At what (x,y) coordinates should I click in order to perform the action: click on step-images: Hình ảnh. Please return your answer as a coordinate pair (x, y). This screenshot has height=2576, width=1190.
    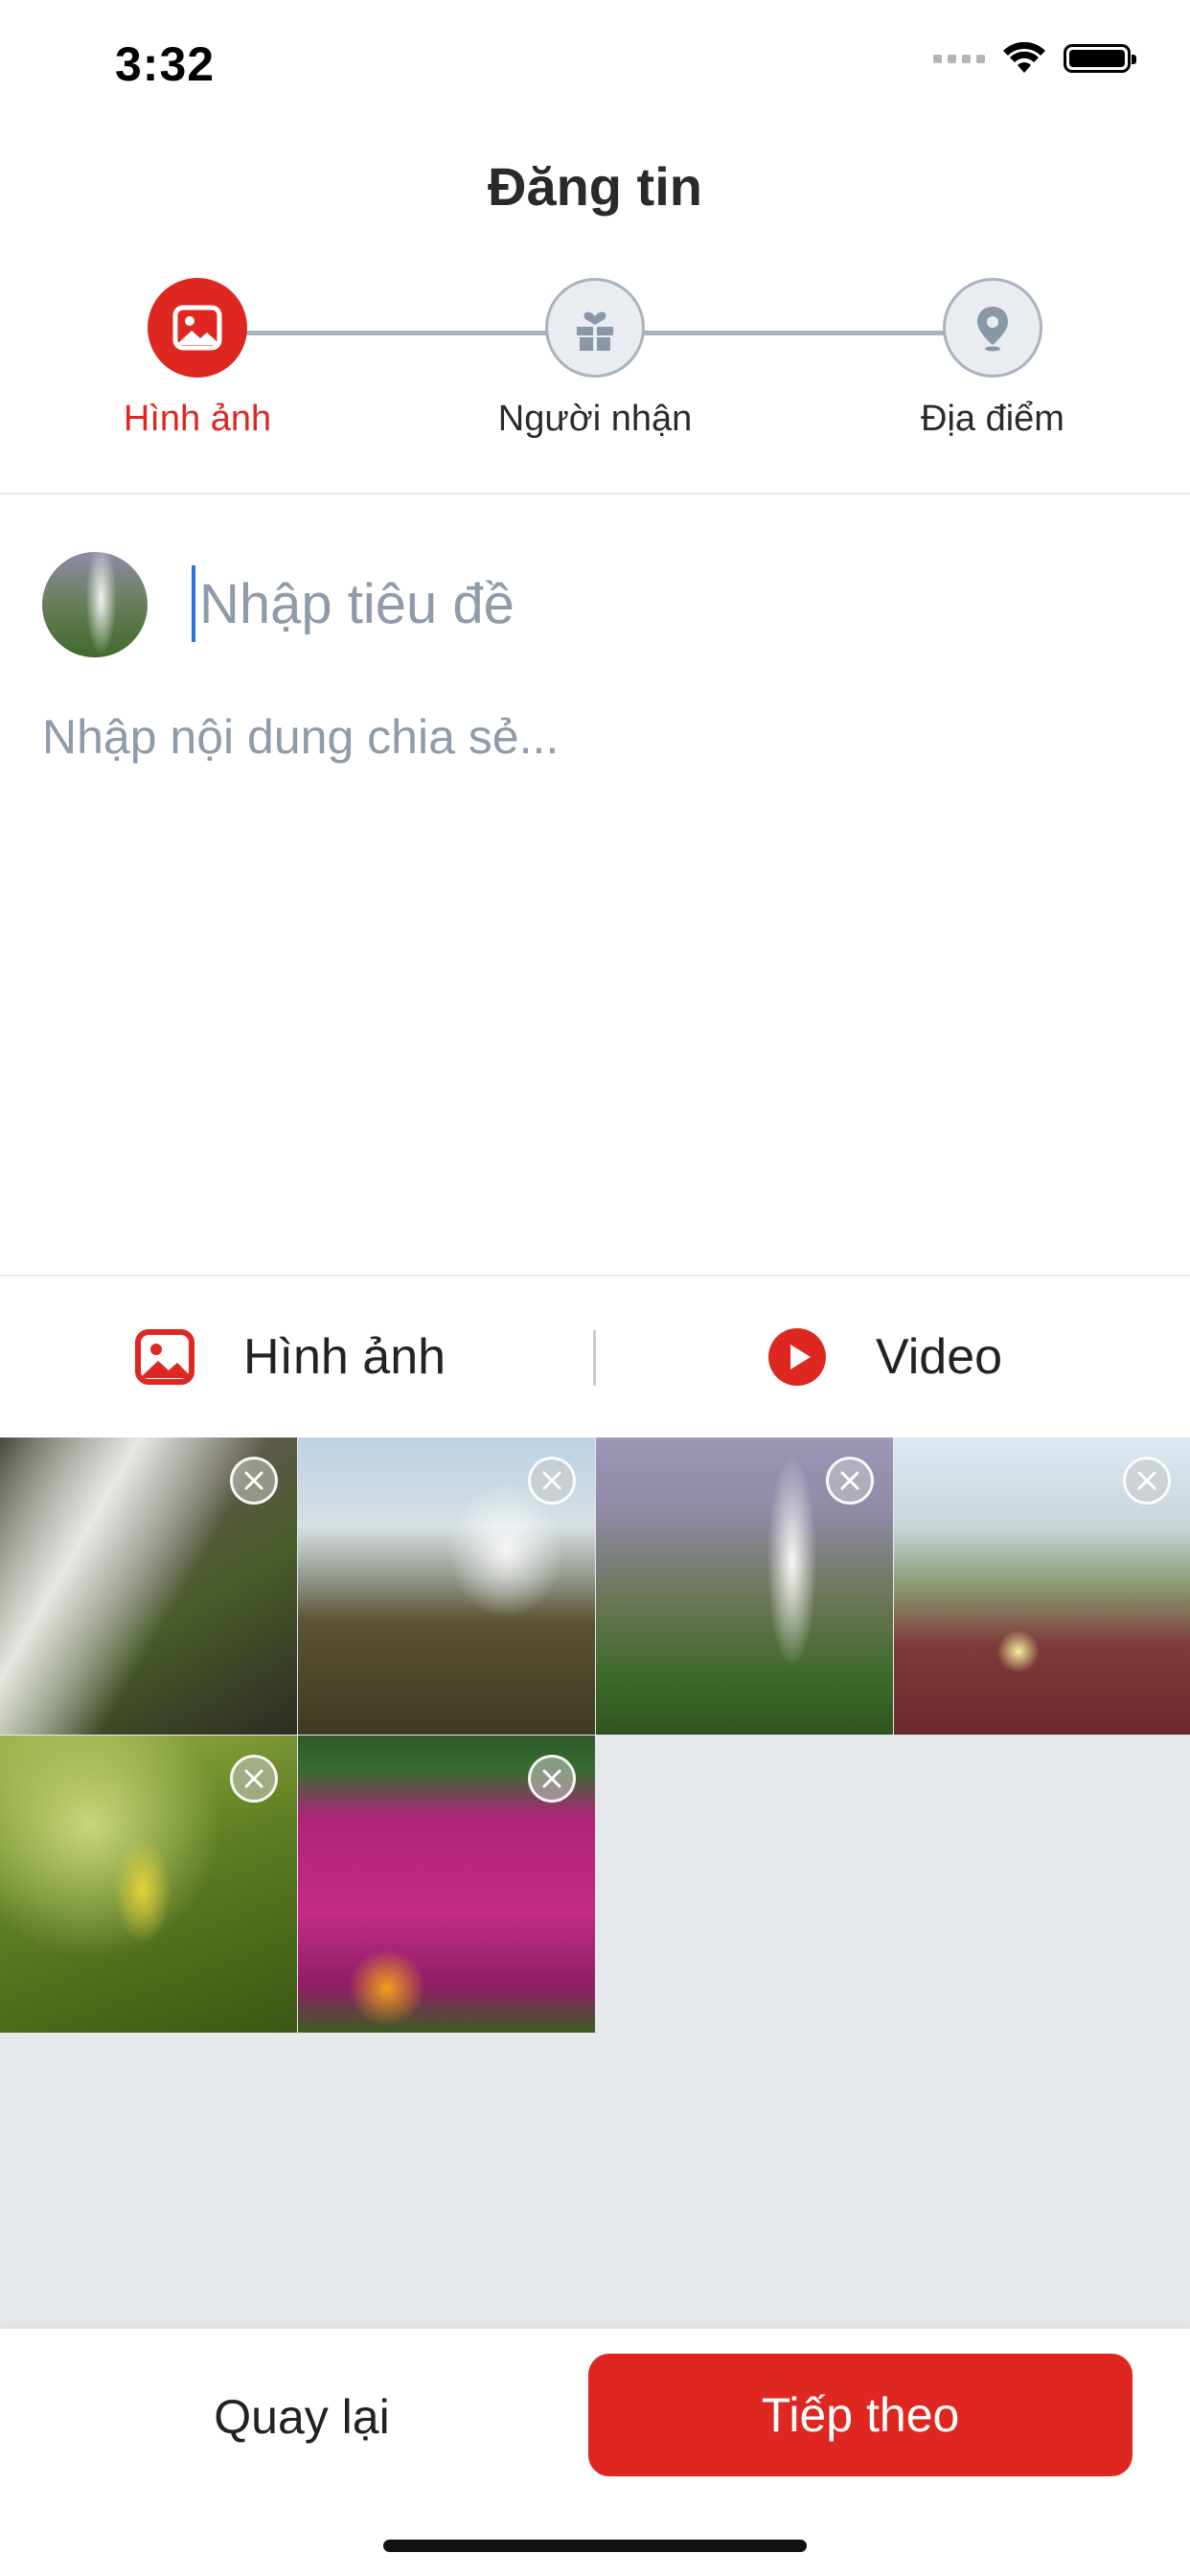
    Looking at the image, I should click on (198, 359).